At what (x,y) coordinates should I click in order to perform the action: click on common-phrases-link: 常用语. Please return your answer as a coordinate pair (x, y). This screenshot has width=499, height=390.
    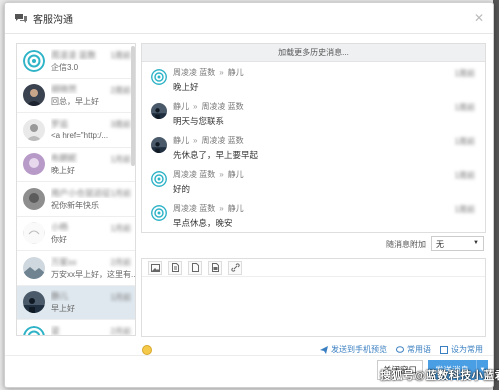
    Looking at the image, I should click on (413, 349).